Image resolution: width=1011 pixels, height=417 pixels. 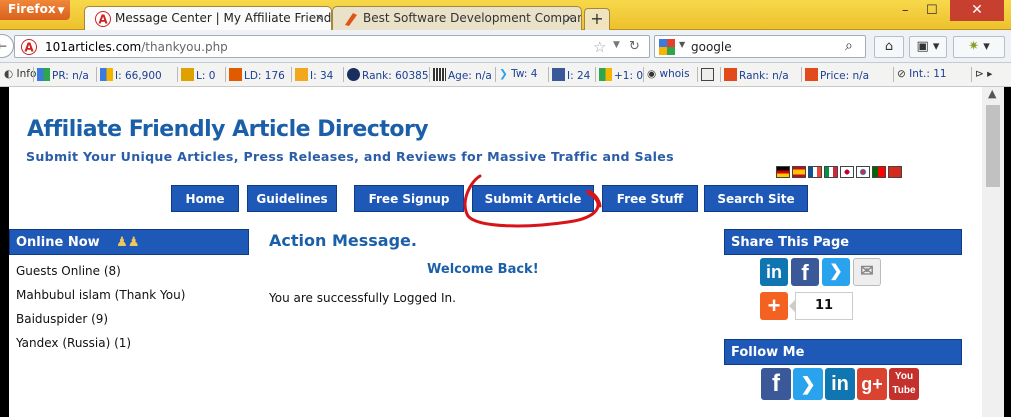 What do you see at coordinates (843, 242) in the screenshot?
I see `share-heading: Share This Page` at bounding box center [843, 242].